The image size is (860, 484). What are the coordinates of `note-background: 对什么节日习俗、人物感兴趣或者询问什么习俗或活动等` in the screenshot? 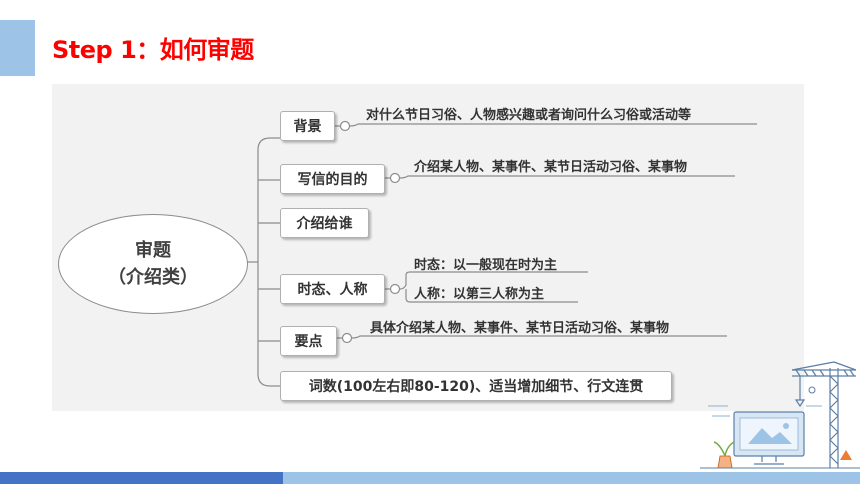 It's located at (529, 115).